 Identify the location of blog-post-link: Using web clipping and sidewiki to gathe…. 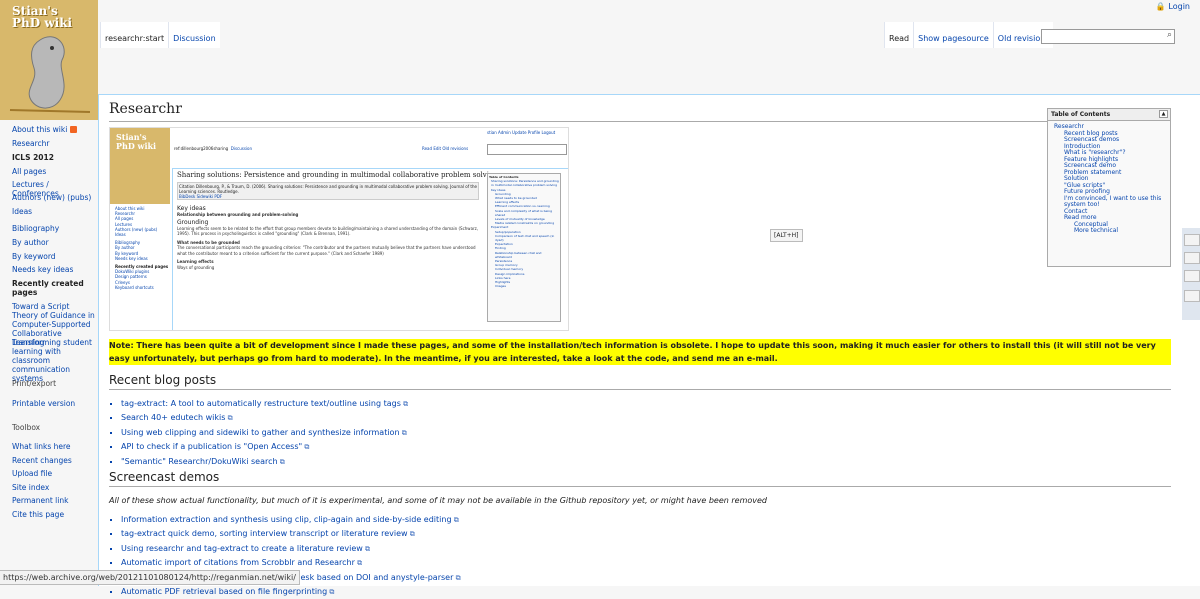
(264, 432).